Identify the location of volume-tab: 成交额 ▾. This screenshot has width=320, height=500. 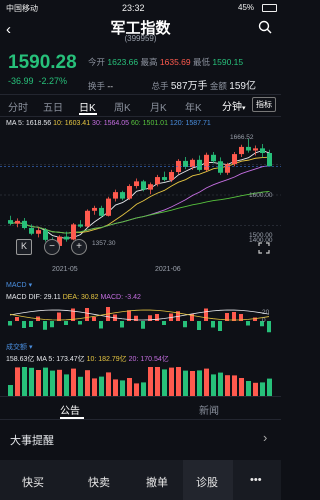
(19, 347).